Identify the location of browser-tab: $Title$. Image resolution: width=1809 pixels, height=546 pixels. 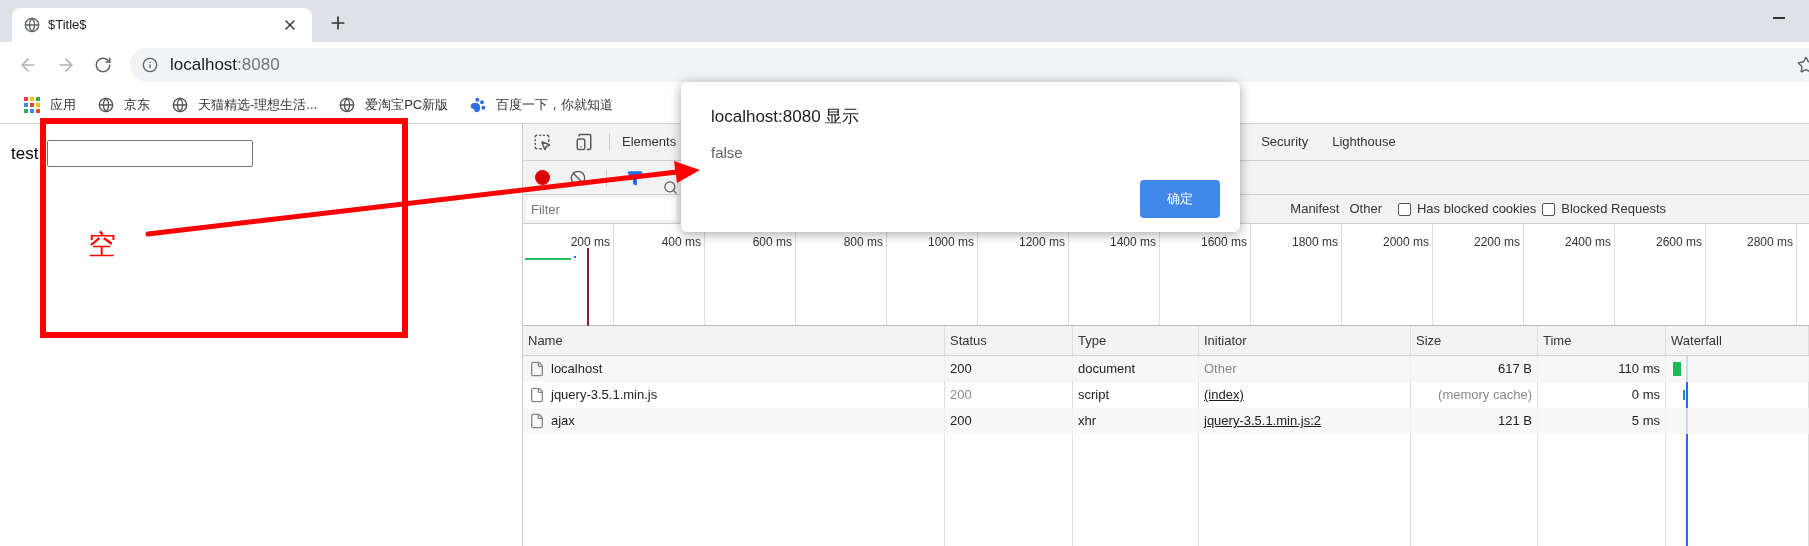
(162, 25).